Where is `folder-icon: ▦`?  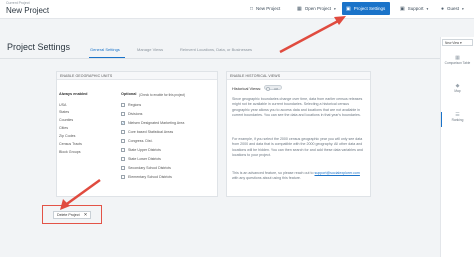 folder-icon: ▦ is located at coordinates (299, 8).